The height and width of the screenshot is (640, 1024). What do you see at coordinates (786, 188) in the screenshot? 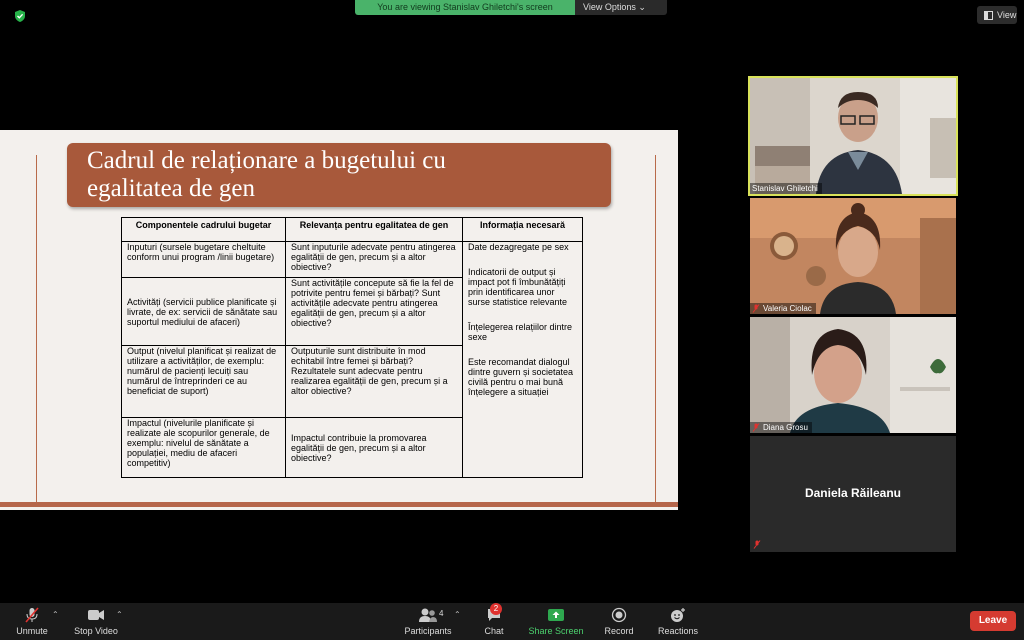
I see `participant-name-label: Stanislav Ghiletchi` at bounding box center [786, 188].